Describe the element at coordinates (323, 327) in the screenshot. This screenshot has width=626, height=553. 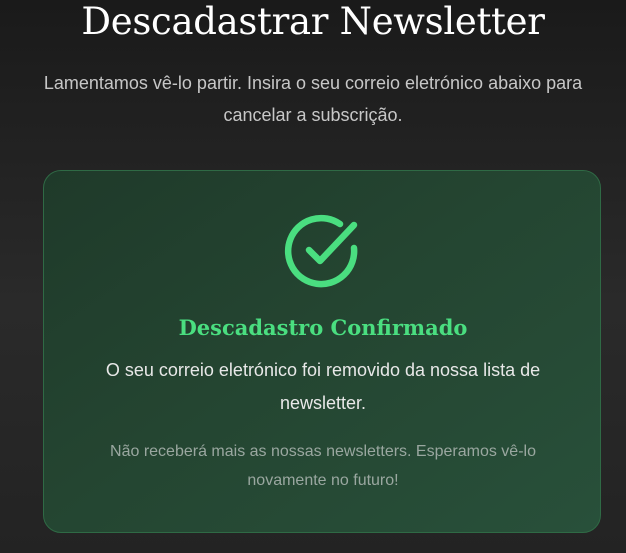
I see `confirmation-title: Descadastro Confirmado` at that location.